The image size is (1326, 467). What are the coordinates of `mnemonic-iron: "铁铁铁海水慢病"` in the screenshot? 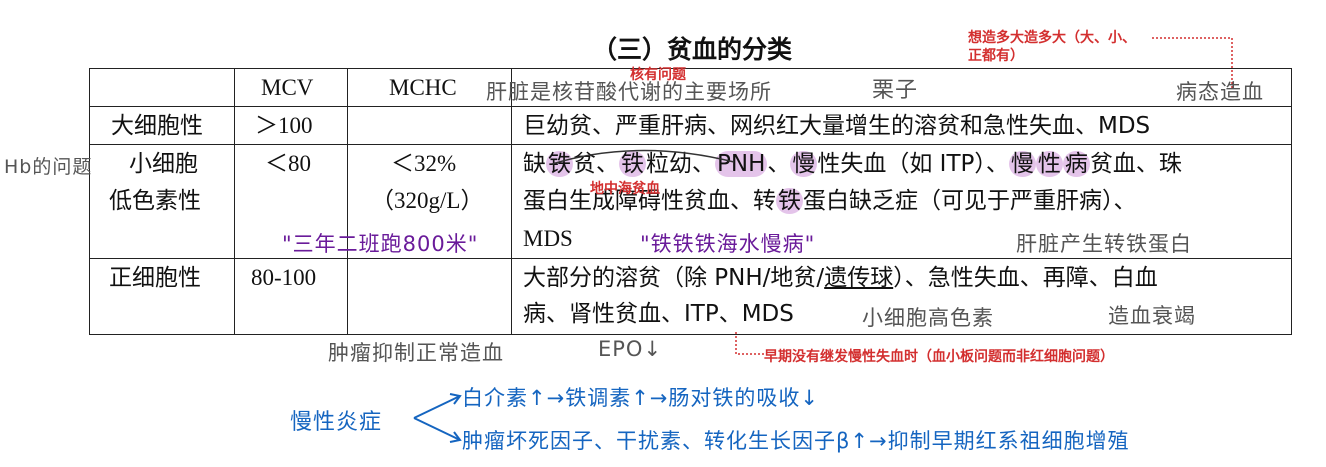 It's located at (728, 244).